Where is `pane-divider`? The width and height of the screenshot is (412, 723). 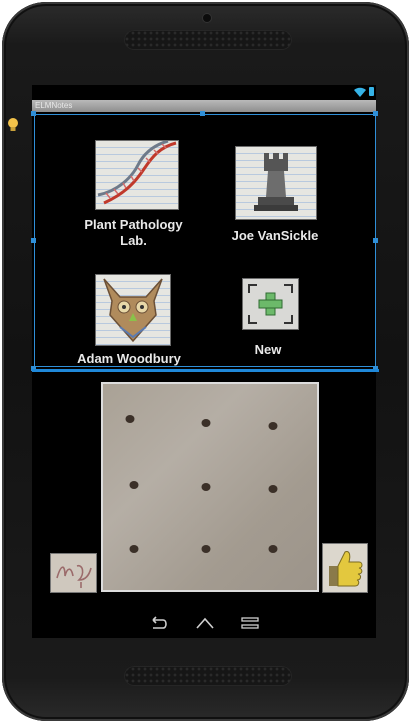 pane-divider is located at coordinates (205, 370).